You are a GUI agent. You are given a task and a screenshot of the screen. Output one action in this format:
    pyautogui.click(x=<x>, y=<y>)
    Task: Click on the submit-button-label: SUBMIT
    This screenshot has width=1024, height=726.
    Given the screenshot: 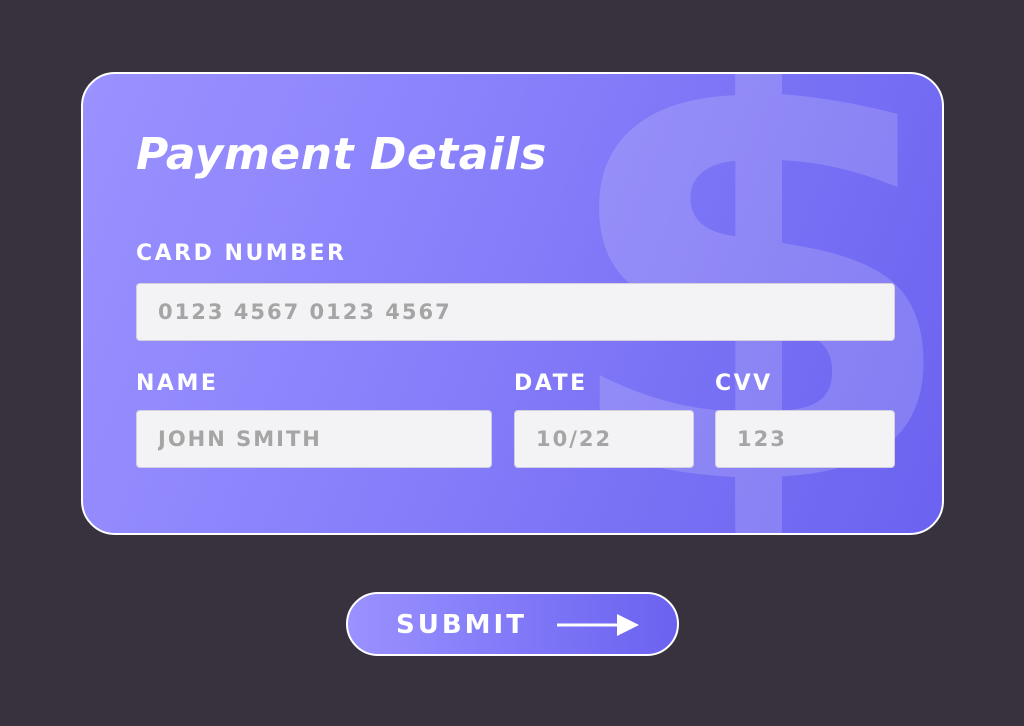 What is the action you would take?
    pyautogui.click(x=461, y=625)
    